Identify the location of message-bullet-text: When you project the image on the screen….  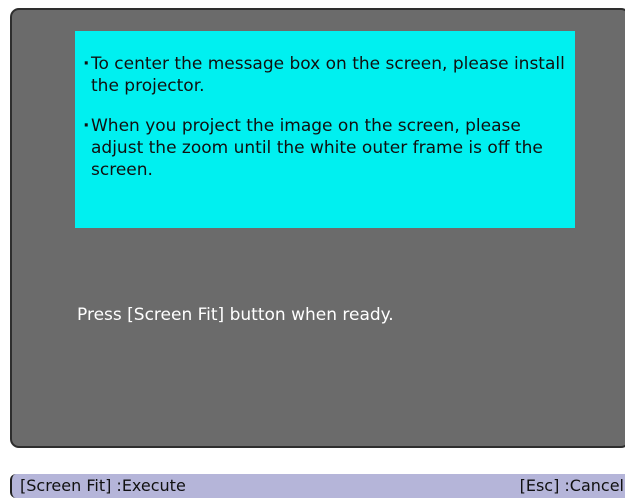
(317, 148).